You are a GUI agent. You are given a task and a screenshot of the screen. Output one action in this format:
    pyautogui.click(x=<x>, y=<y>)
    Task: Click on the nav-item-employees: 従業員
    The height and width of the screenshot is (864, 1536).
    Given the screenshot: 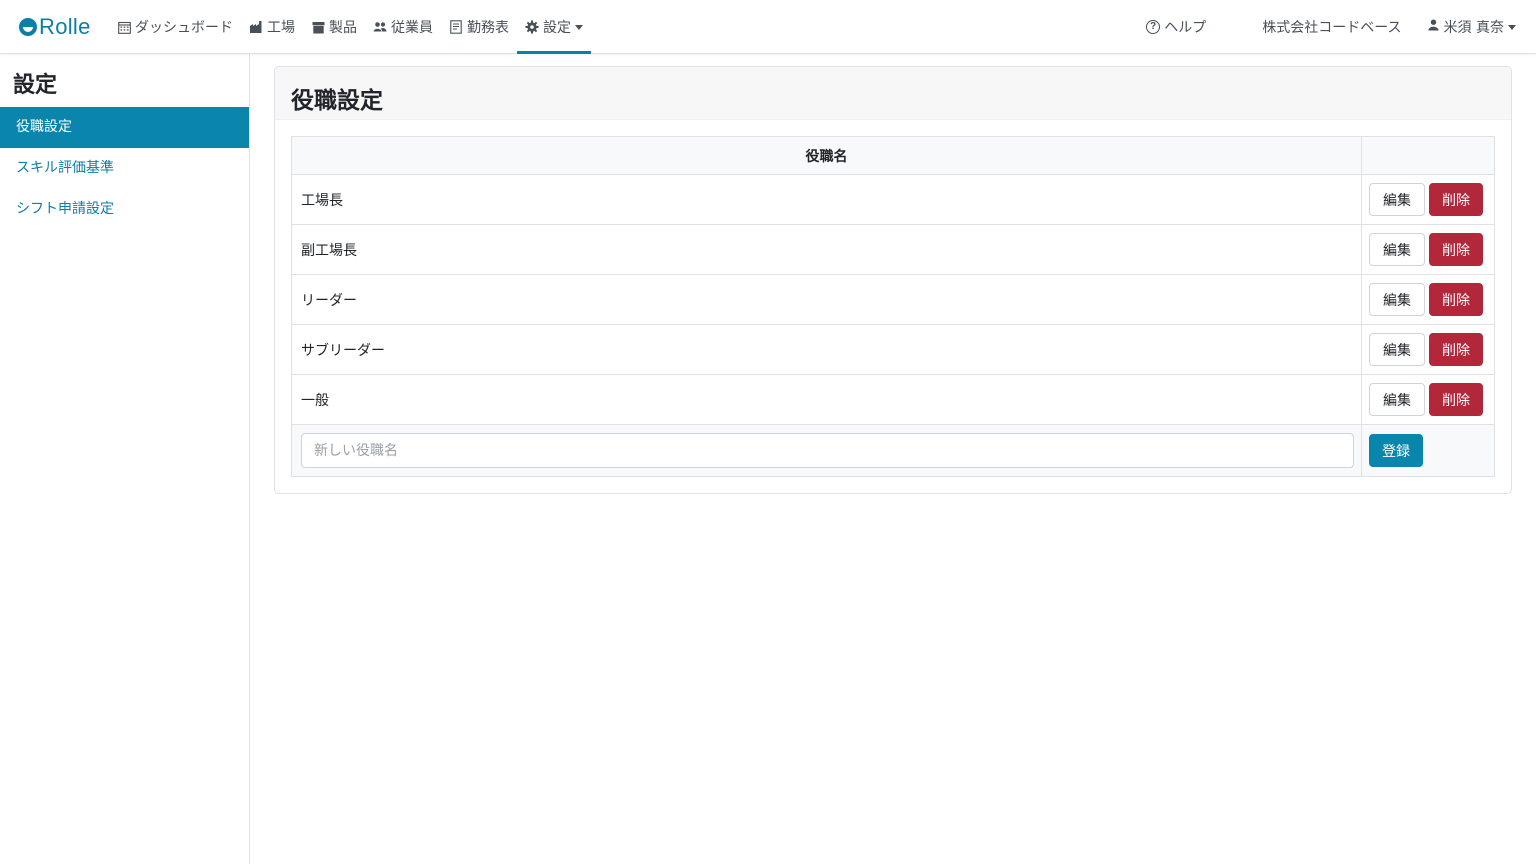 What is the action you would take?
    pyautogui.click(x=403, y=27)
    